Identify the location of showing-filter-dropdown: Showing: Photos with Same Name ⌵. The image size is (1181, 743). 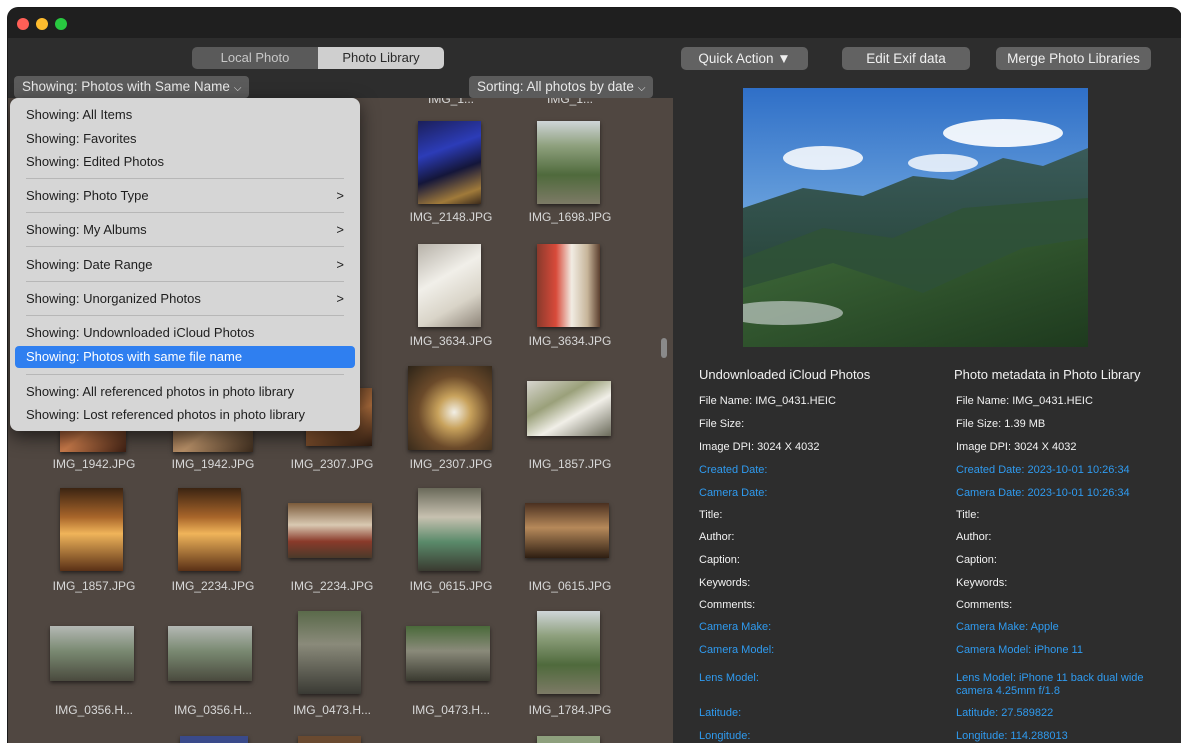
(132, 87).